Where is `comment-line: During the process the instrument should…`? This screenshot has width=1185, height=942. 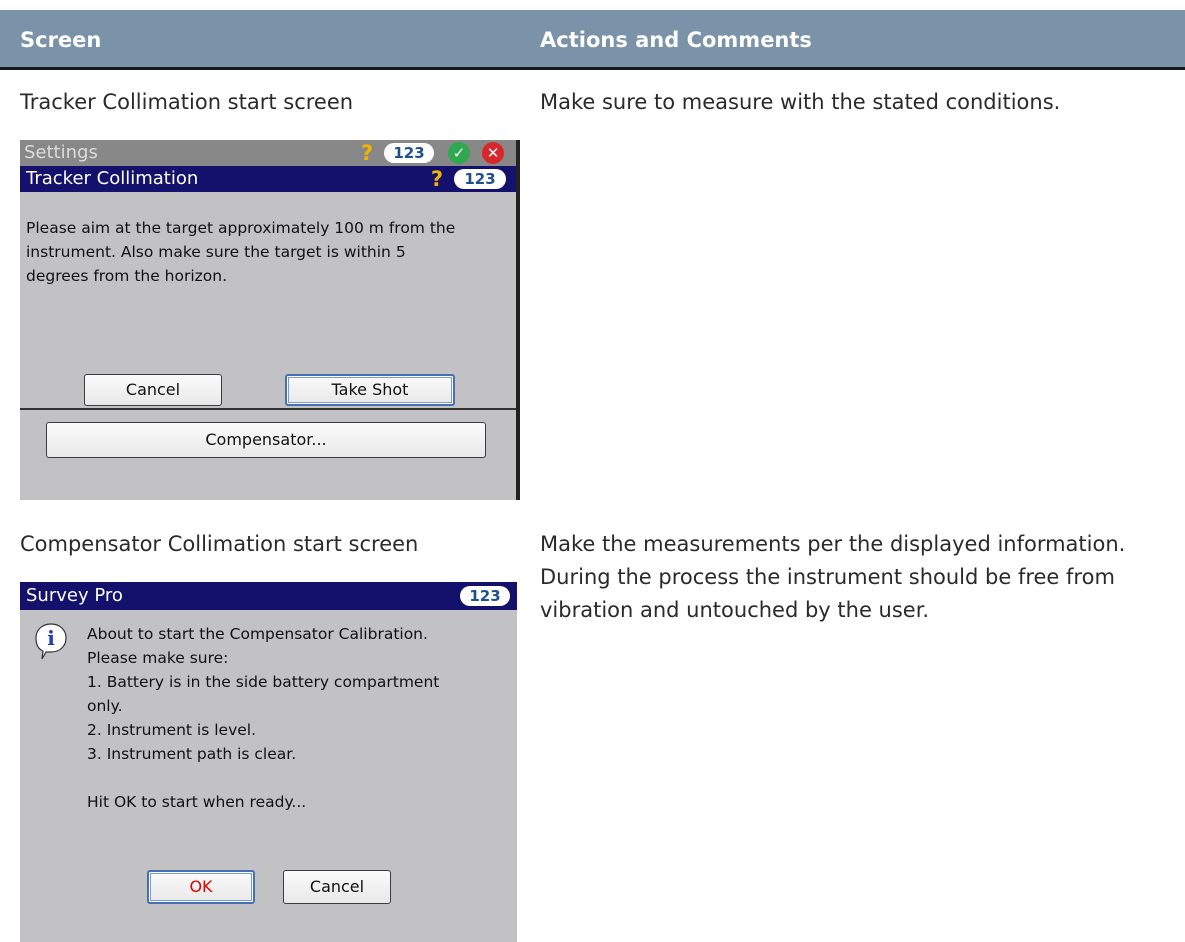 comment-line: During the process the instrument should… is located at coordinates (827, 577).